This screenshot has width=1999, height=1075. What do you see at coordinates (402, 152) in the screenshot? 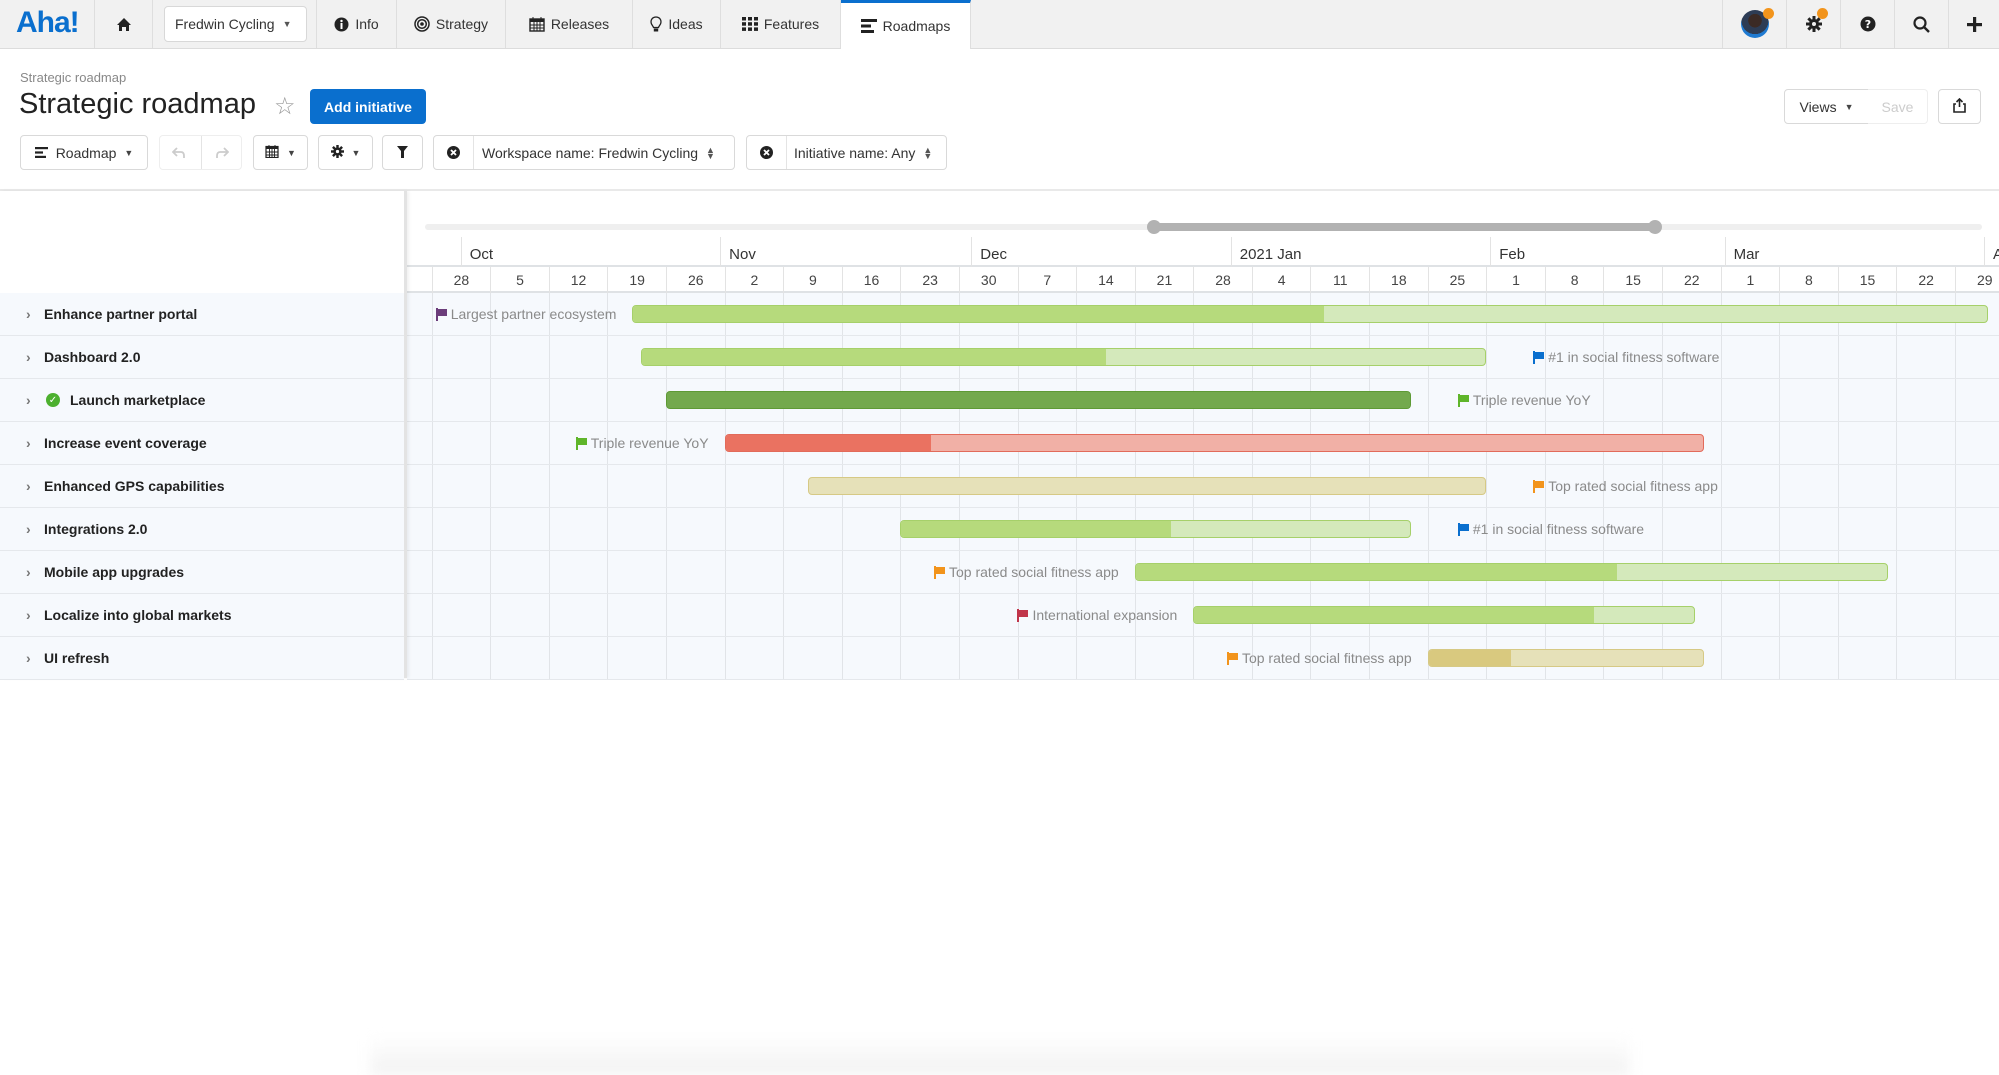
I see `filter-button` at bounding box center [402, 152].